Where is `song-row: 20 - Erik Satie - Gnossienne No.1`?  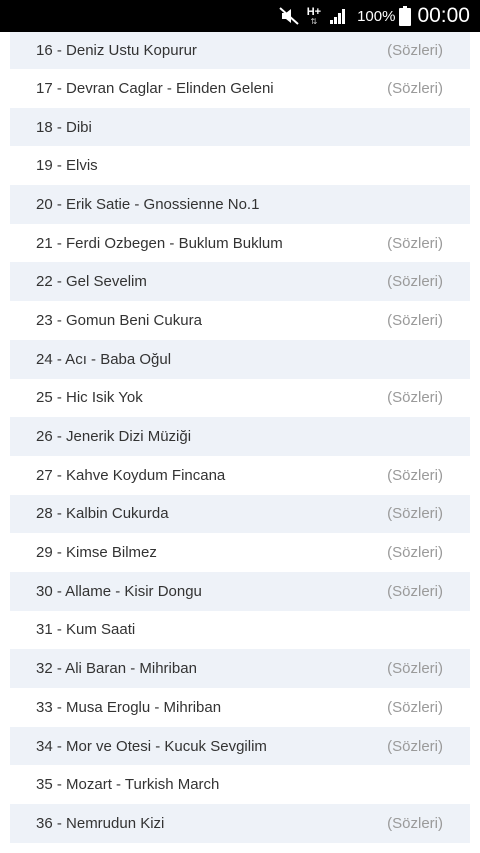
song-row: 20 - Erik Satie - Gnossienne No.1 is located at coordinates (240, 204).